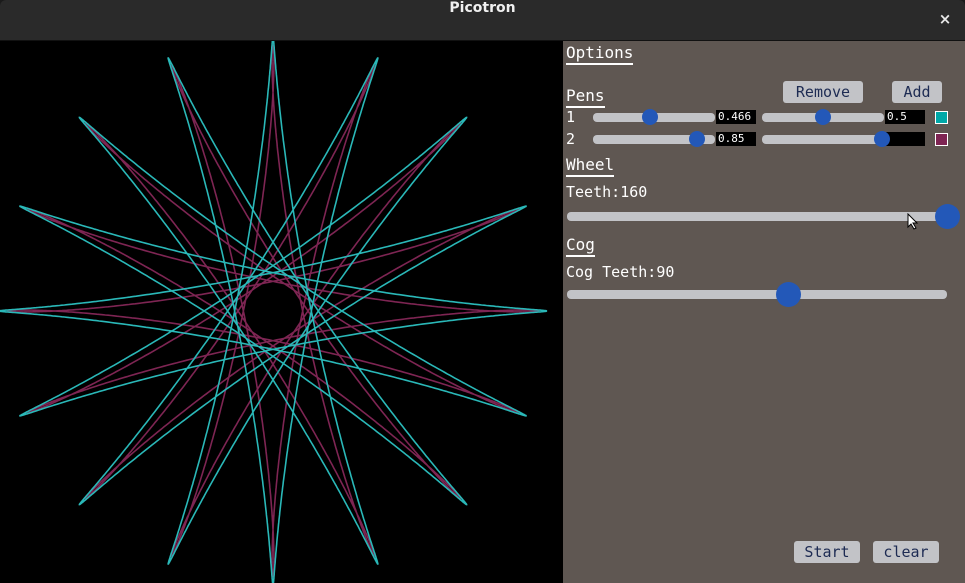  I want to click on cog-teeth-slider-track, so click(757, 294).